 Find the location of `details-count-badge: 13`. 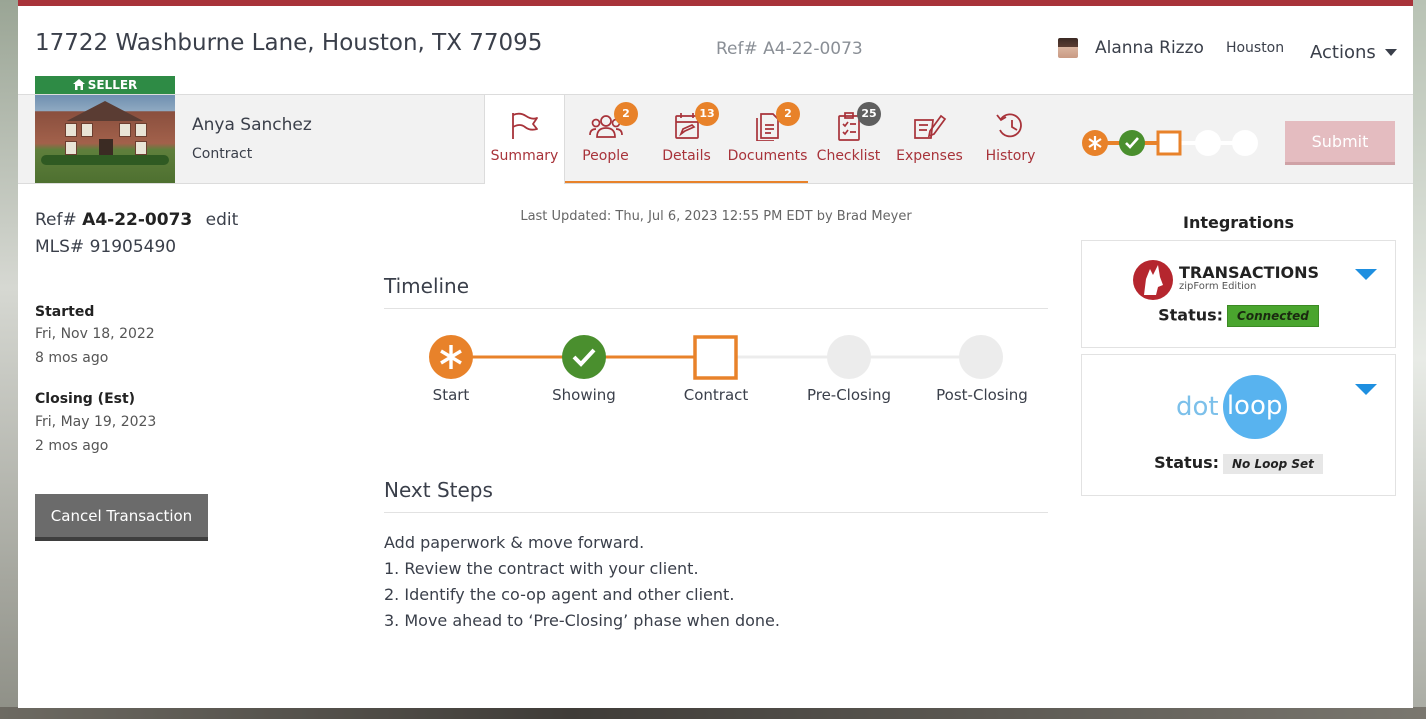

details-count-badge: 13 is located at coordinates (707, 114).